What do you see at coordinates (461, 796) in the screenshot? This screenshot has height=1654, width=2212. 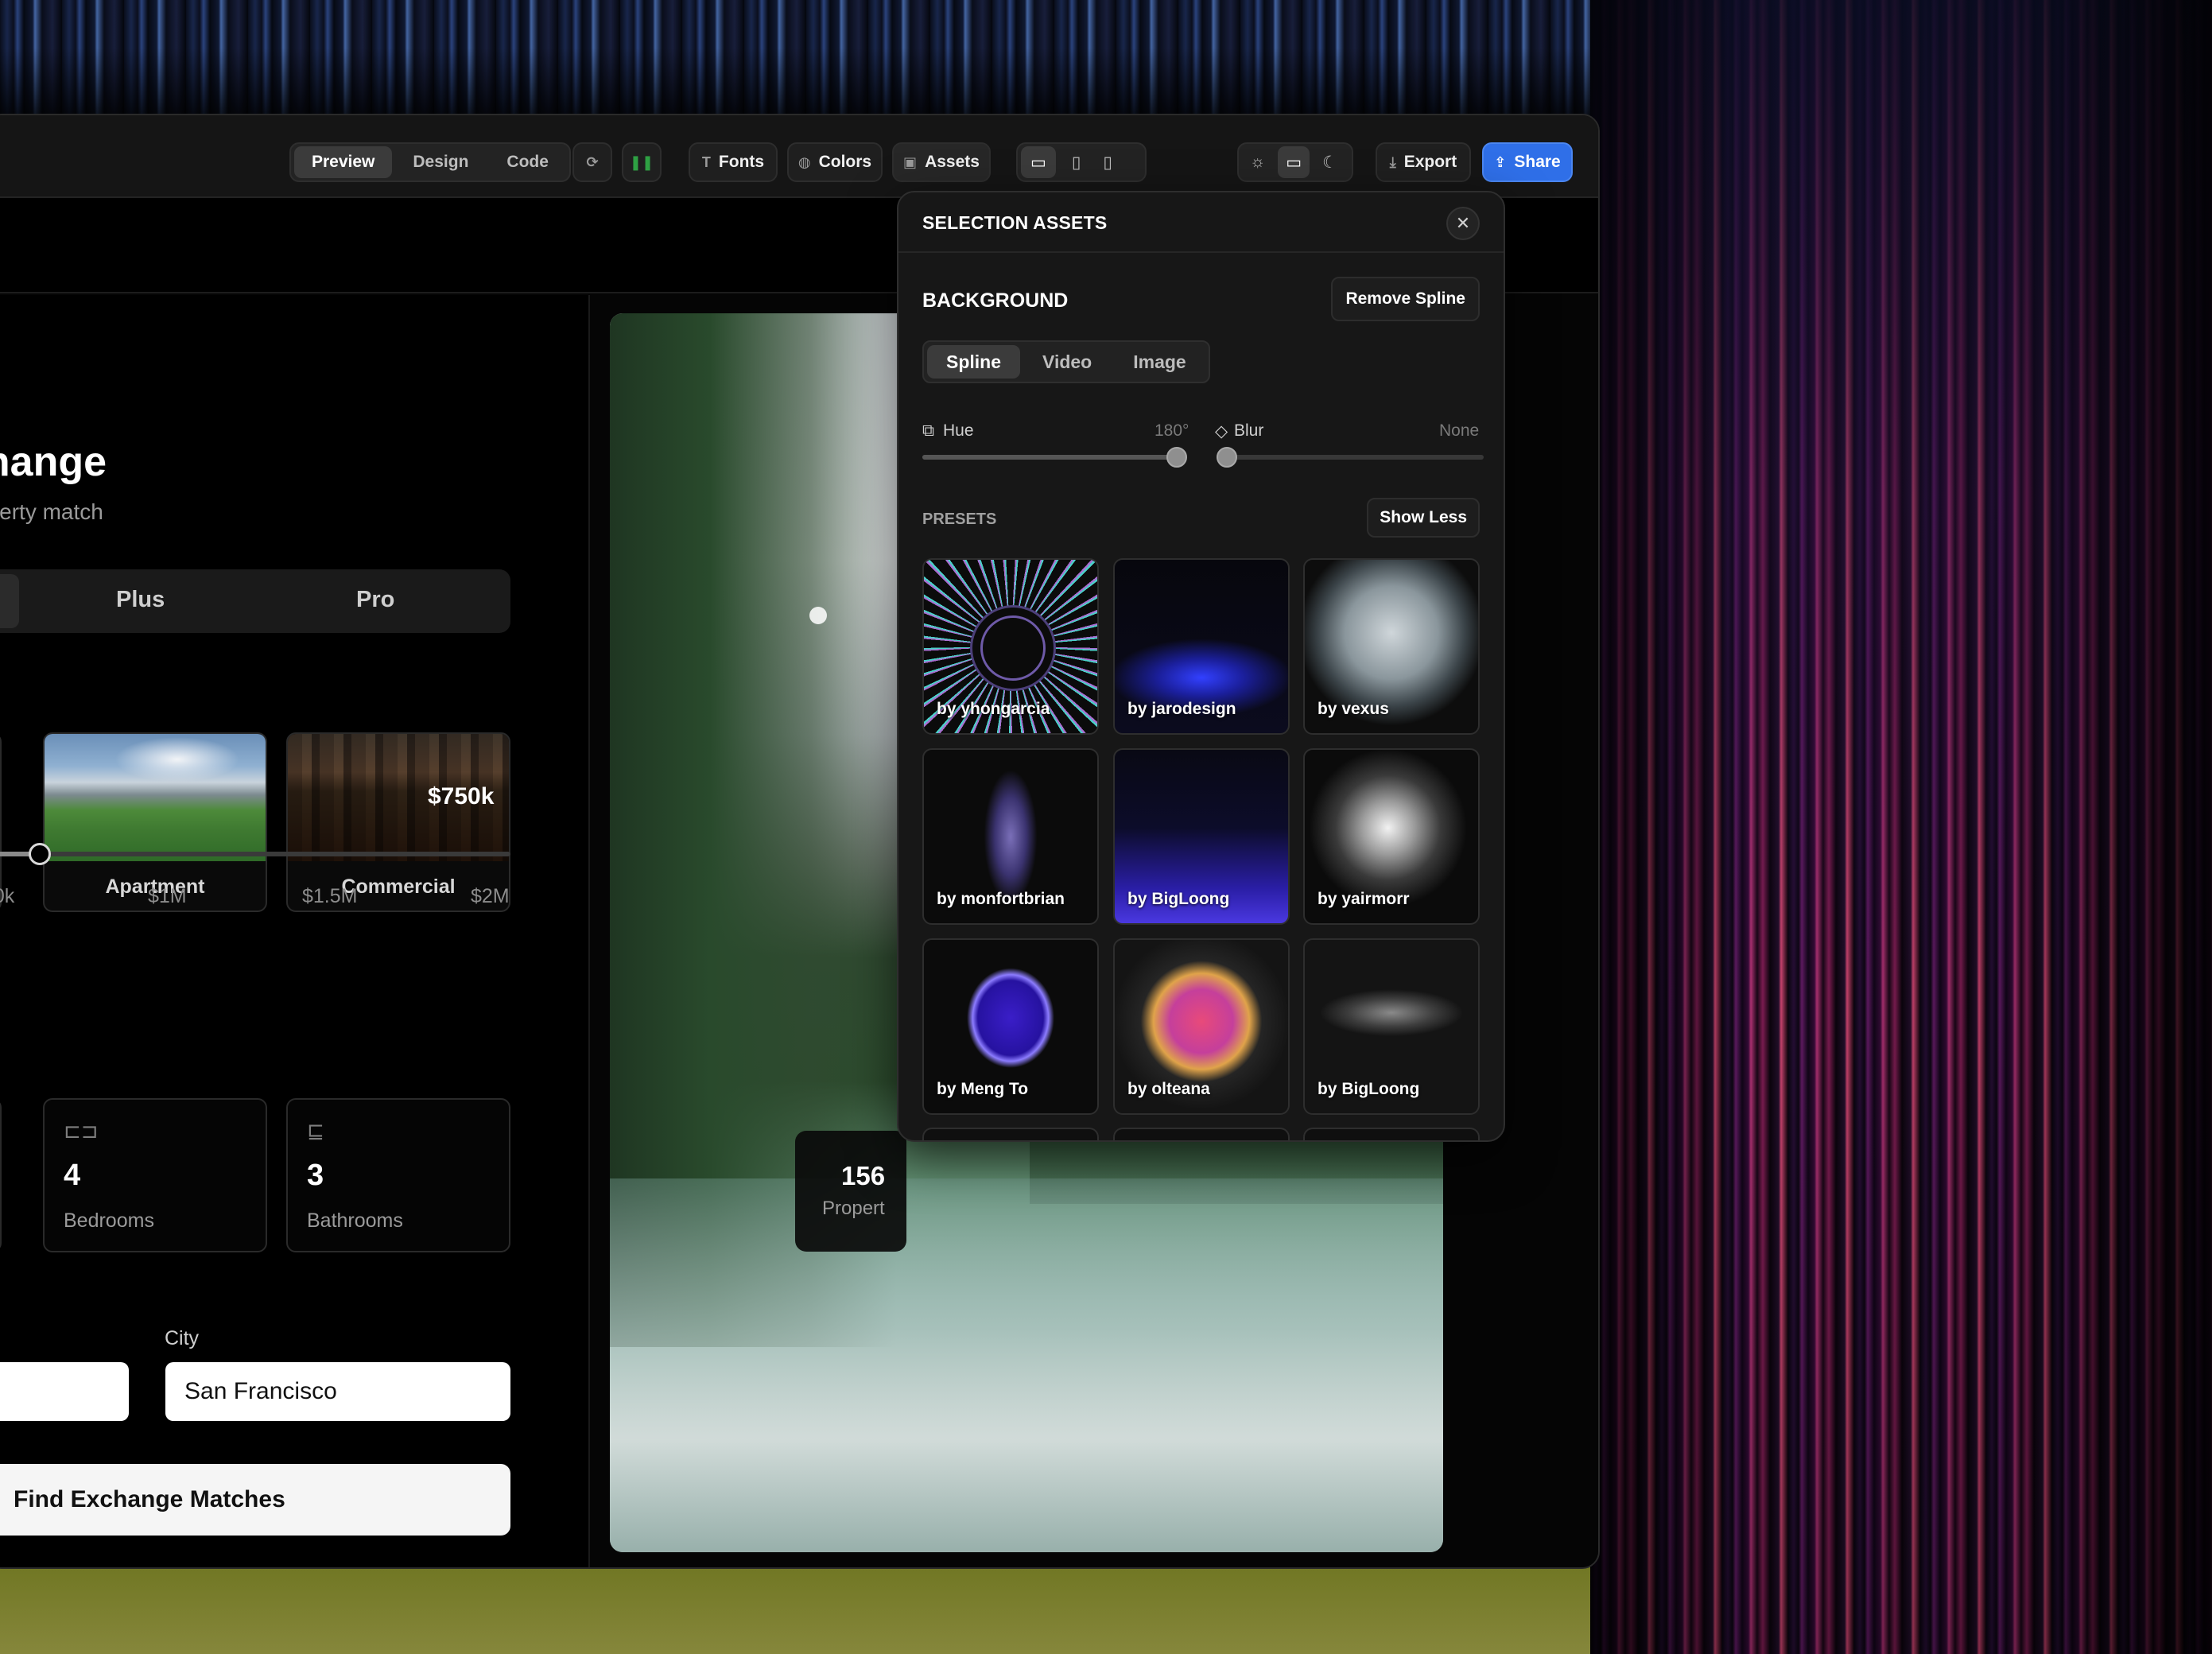 I see `price-value: $750k` at bounding box center [461, 796].